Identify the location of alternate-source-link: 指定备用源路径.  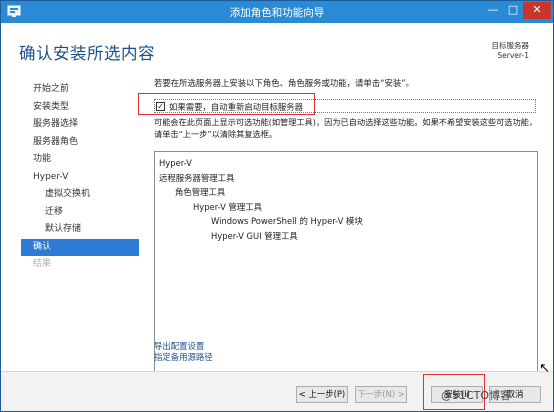
(183, 357).